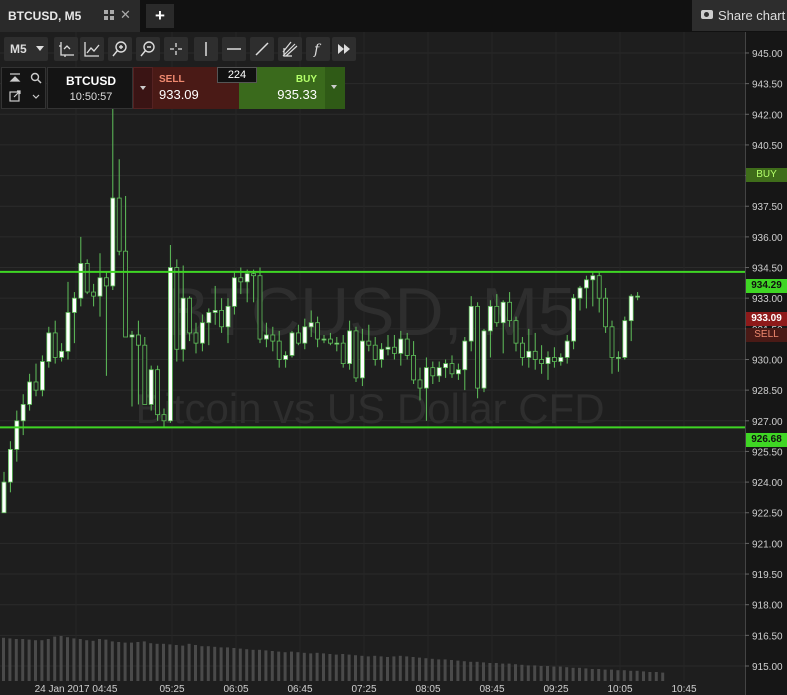 The image size is (787, 695). What do you see at coordinates (125, 15) in the screenshot?
I see `close-tab-icon: ✕` at bounding box center [125, 15].